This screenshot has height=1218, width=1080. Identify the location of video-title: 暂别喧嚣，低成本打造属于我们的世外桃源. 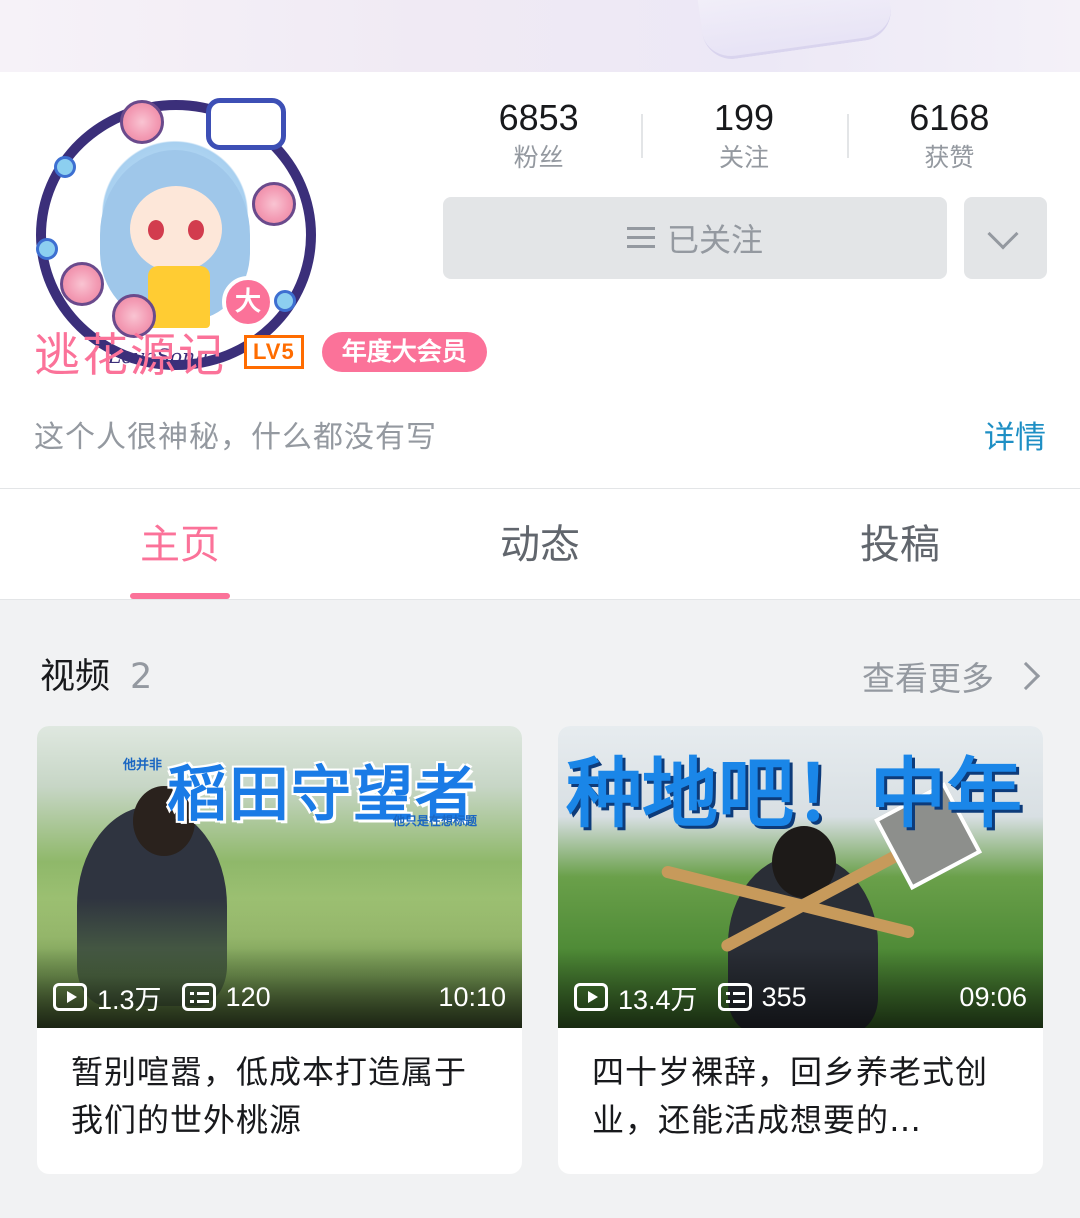
(281, 1096).